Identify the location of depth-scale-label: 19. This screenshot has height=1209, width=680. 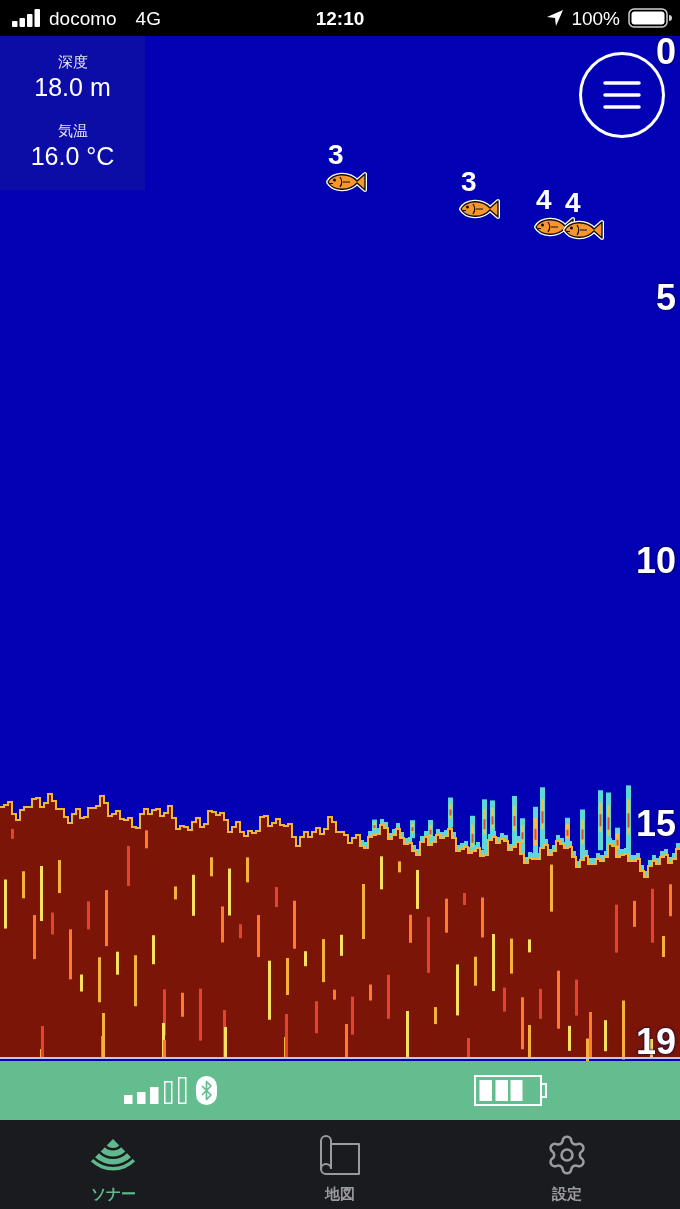
(655, 1042).